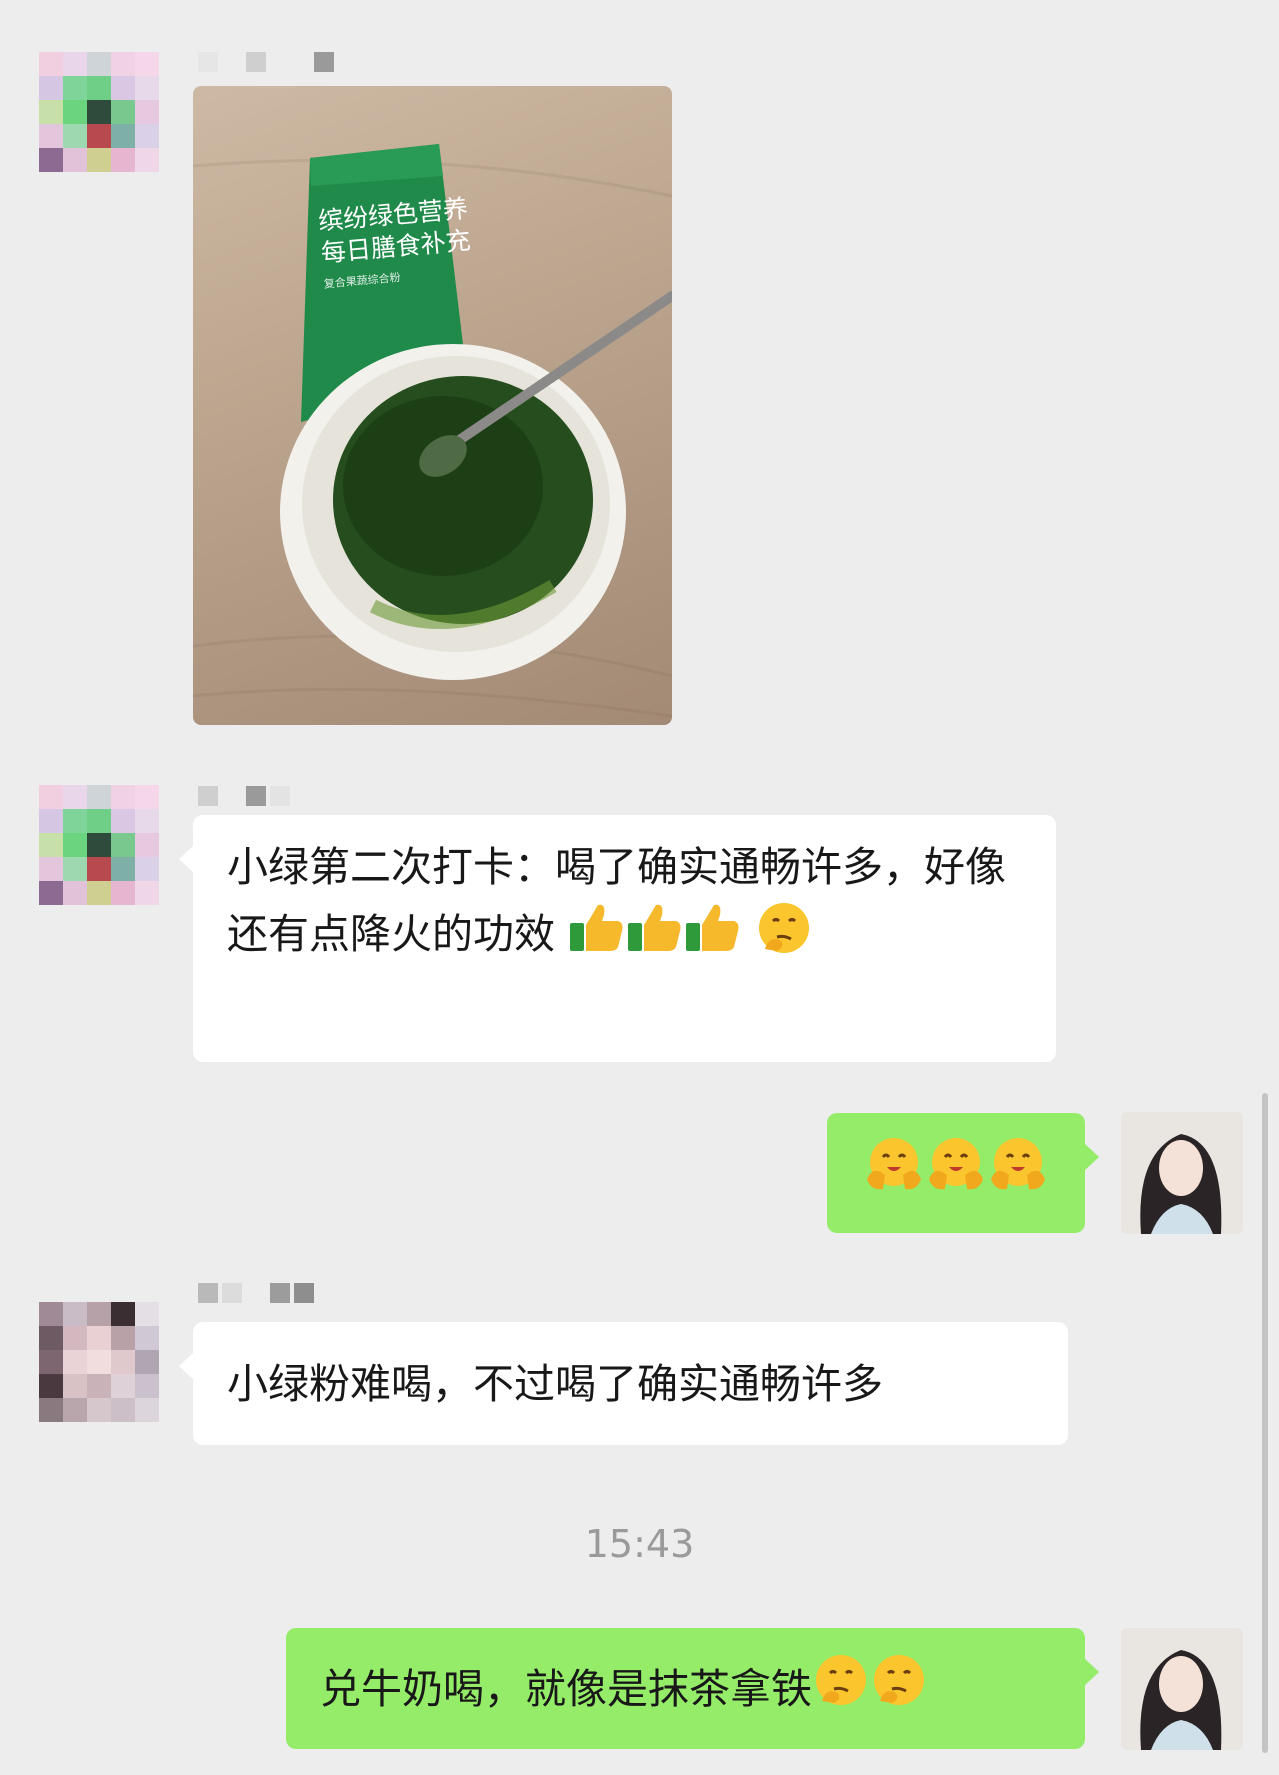  I want to click on message-bubble: 小绿第二次打卡：喝了确实通畅许多，好像还有点降火的功效, so click(617, 938).